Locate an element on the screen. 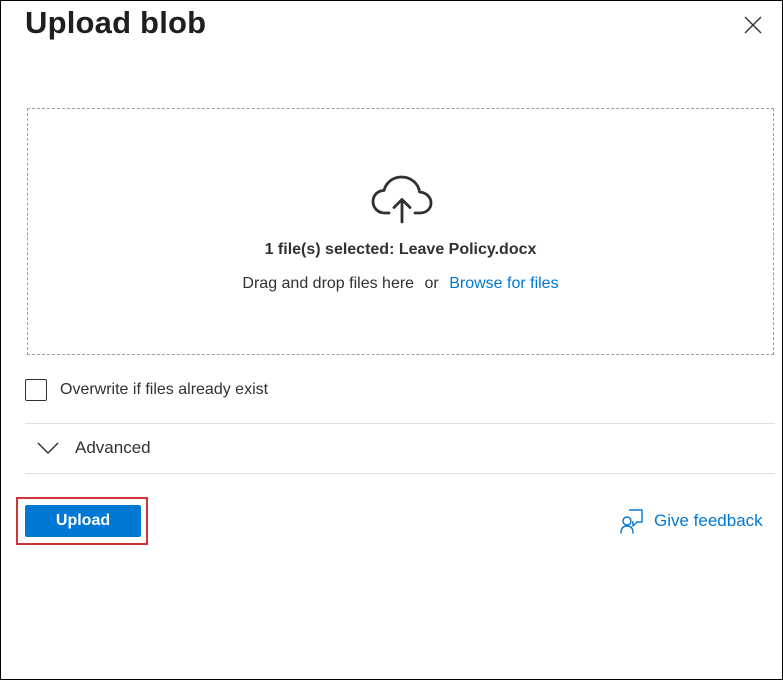 This screenshot has height=680, width=783. divider-bottom is located at coordinates (400, 473).